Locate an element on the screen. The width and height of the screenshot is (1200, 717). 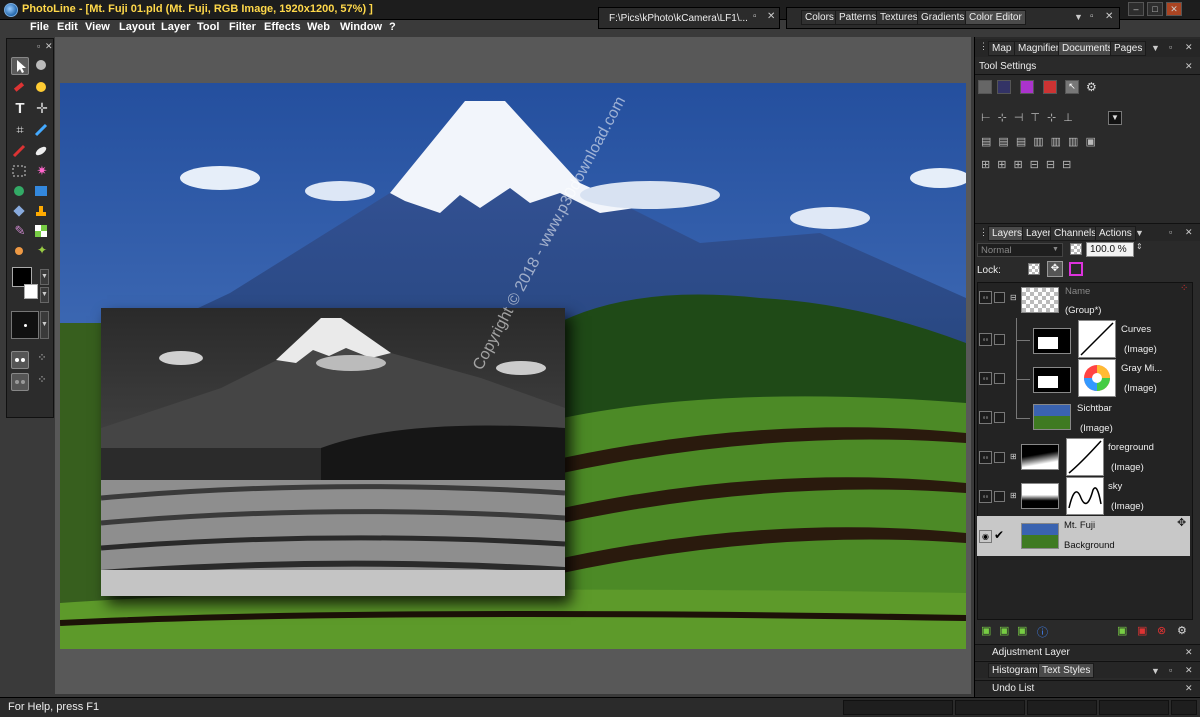
menu-window: Window is located at coordinates (361, 27).